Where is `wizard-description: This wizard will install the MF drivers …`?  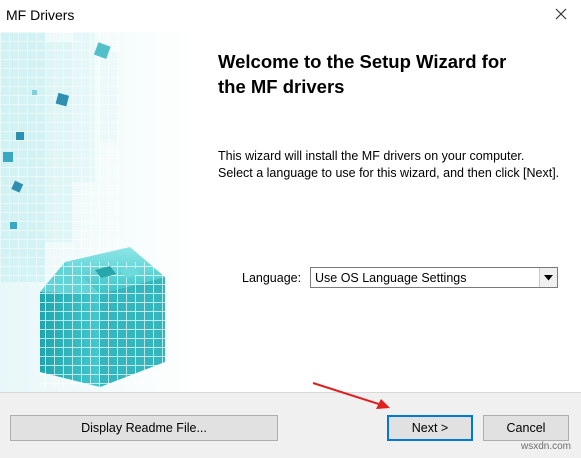
wizard-description: This wizard will install the MF drivers … is located at coordinates (393, 165).